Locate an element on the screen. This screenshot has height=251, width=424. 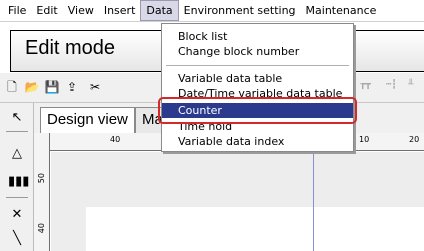
h-ruler-label: 20 is located at coordinates (414, 139).